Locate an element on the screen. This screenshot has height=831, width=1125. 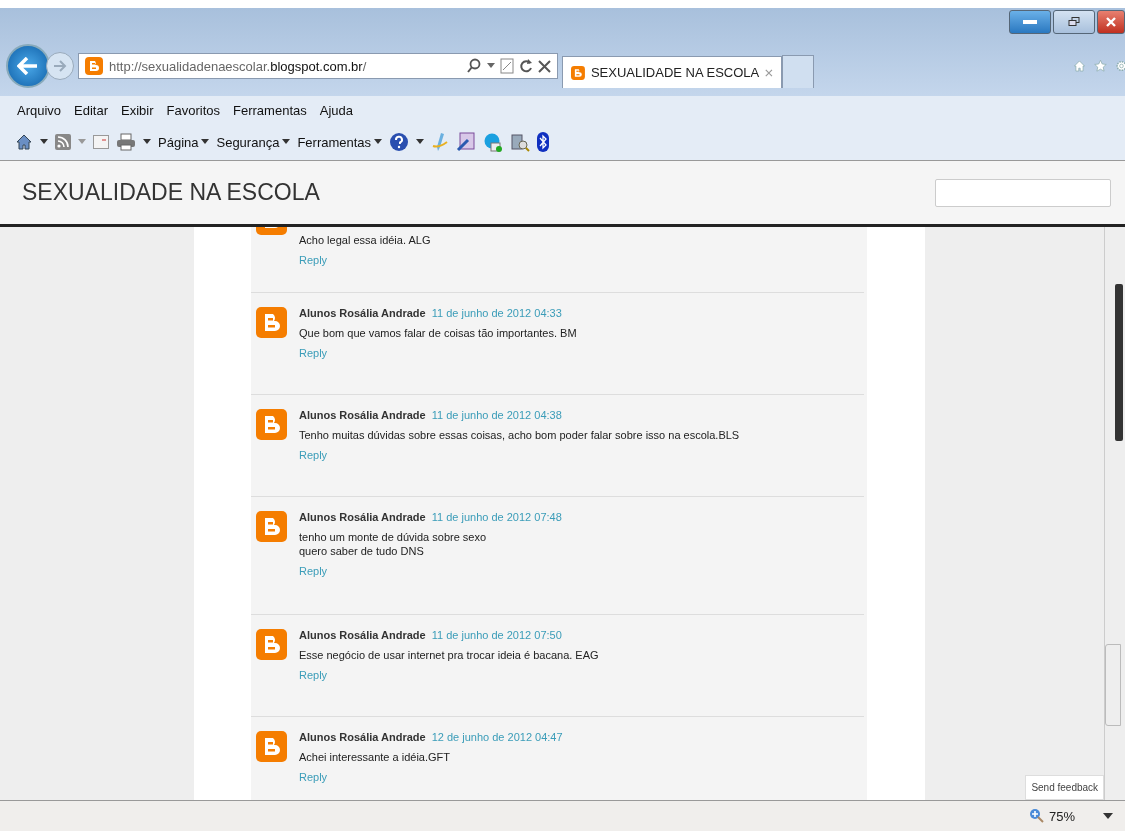
back-button is located at coordinates (28, 66).